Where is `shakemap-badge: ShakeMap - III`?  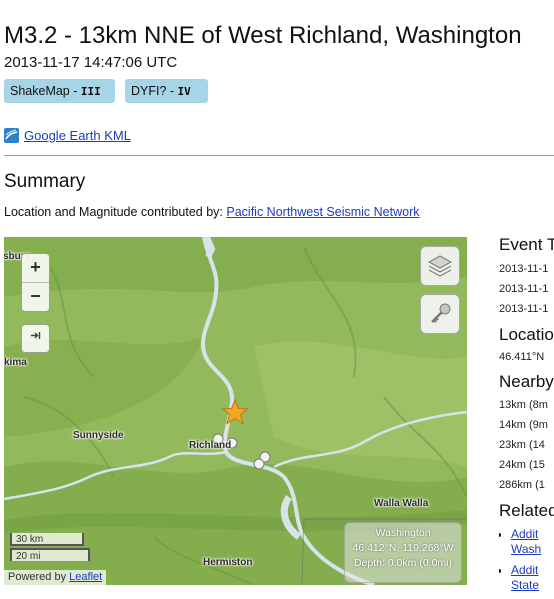
shakemap-badge: ShakeMap - III is located at coordinates (59, 91).